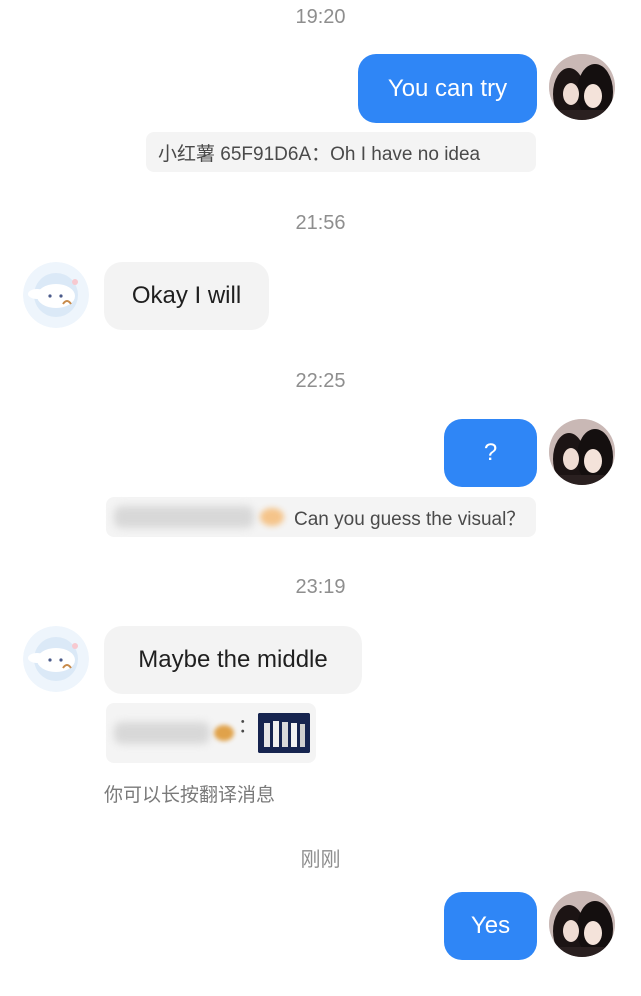 This screenshot has width=641, height=996. Describe the element at coordinates (490, 453) in the screenshot. I see `outgoing-message-bubble: ?` at that location.